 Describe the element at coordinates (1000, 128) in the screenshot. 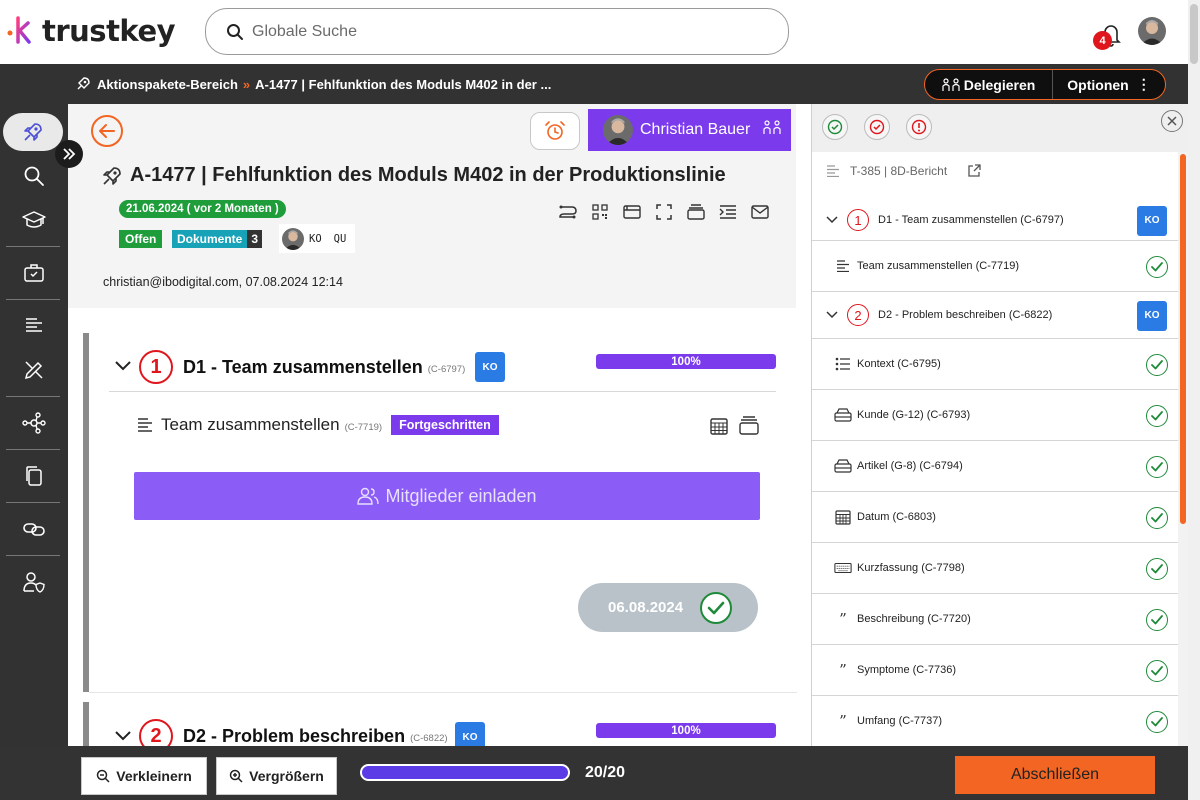

I see `panel-toolbar` at that location.